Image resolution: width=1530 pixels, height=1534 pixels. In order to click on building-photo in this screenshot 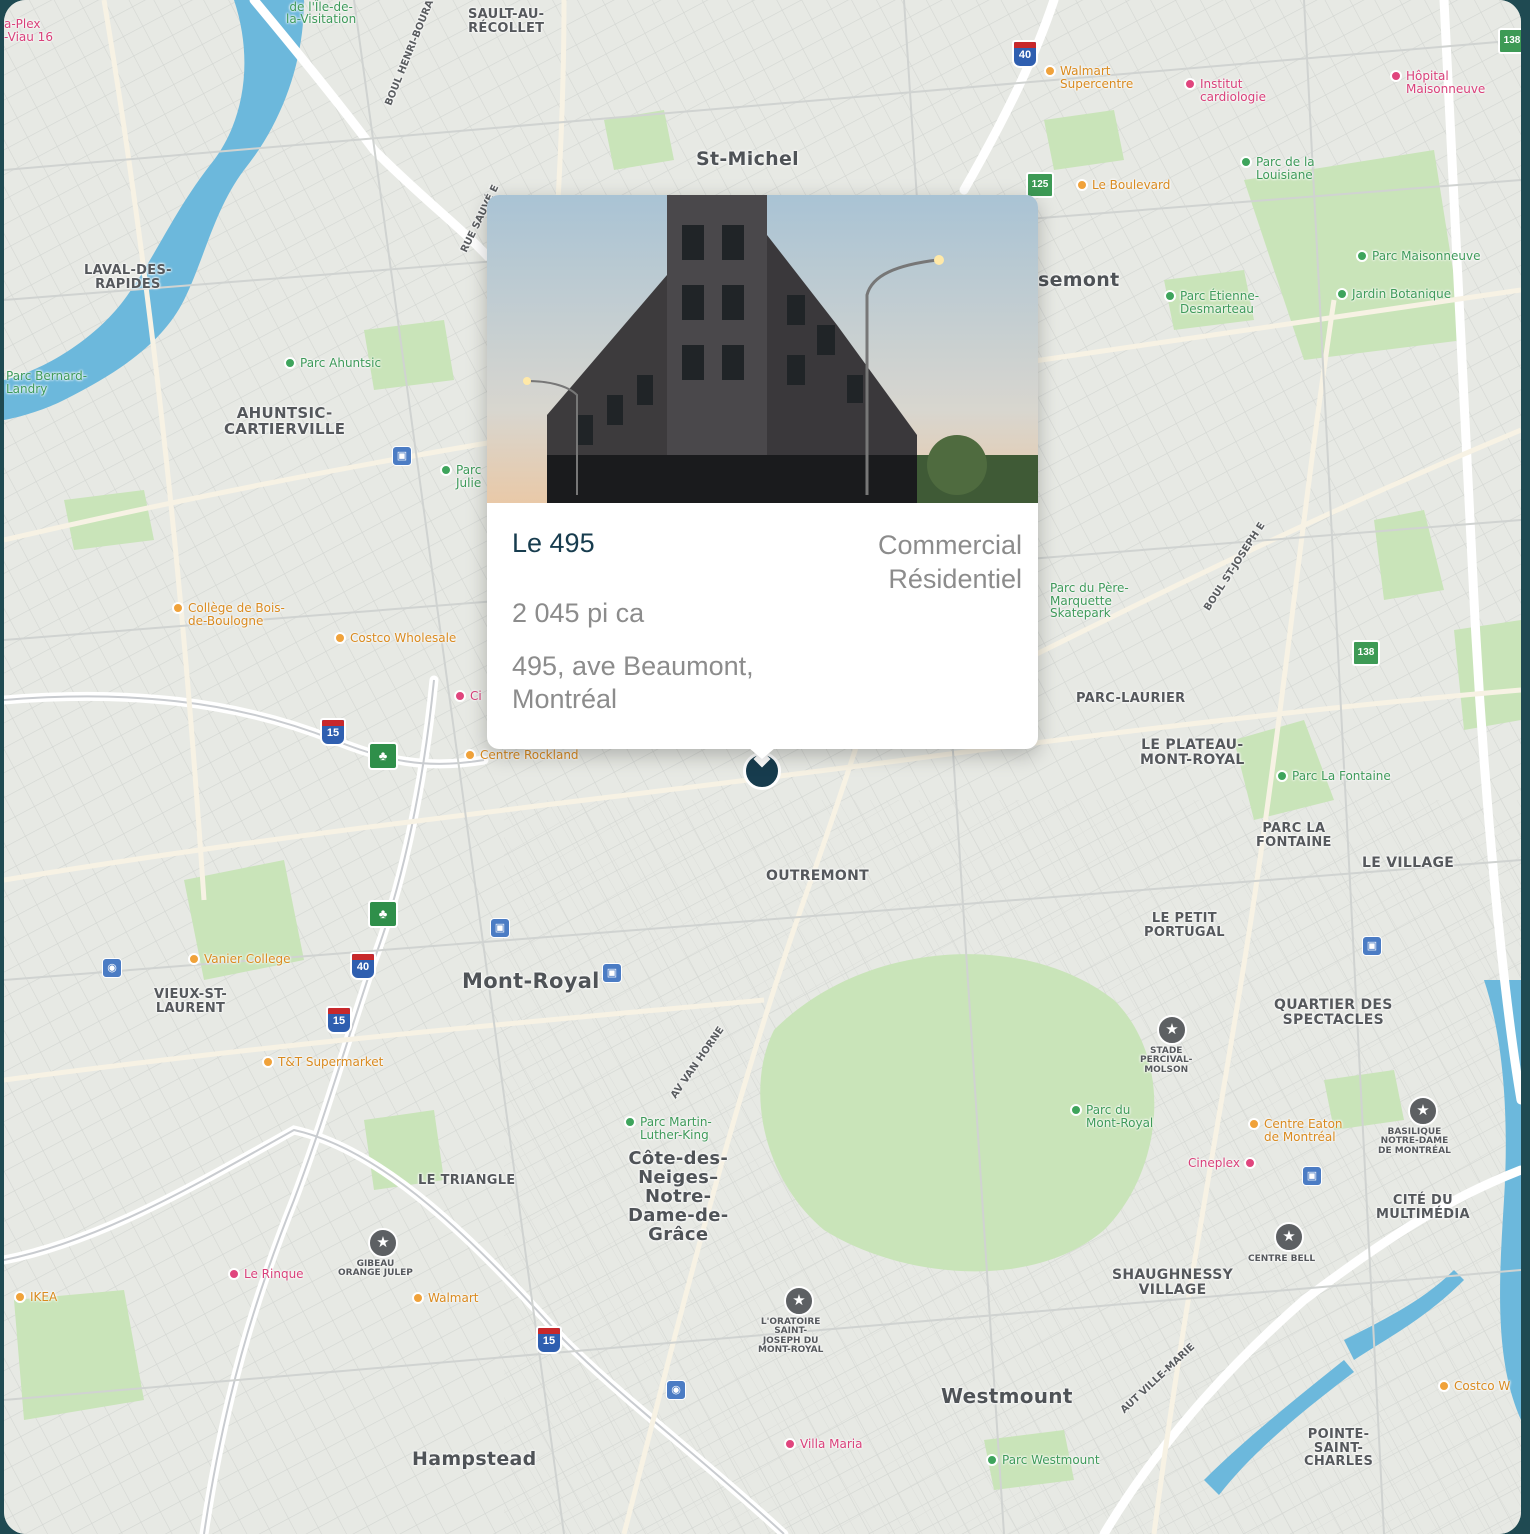, I will do `click(762, 349)`.